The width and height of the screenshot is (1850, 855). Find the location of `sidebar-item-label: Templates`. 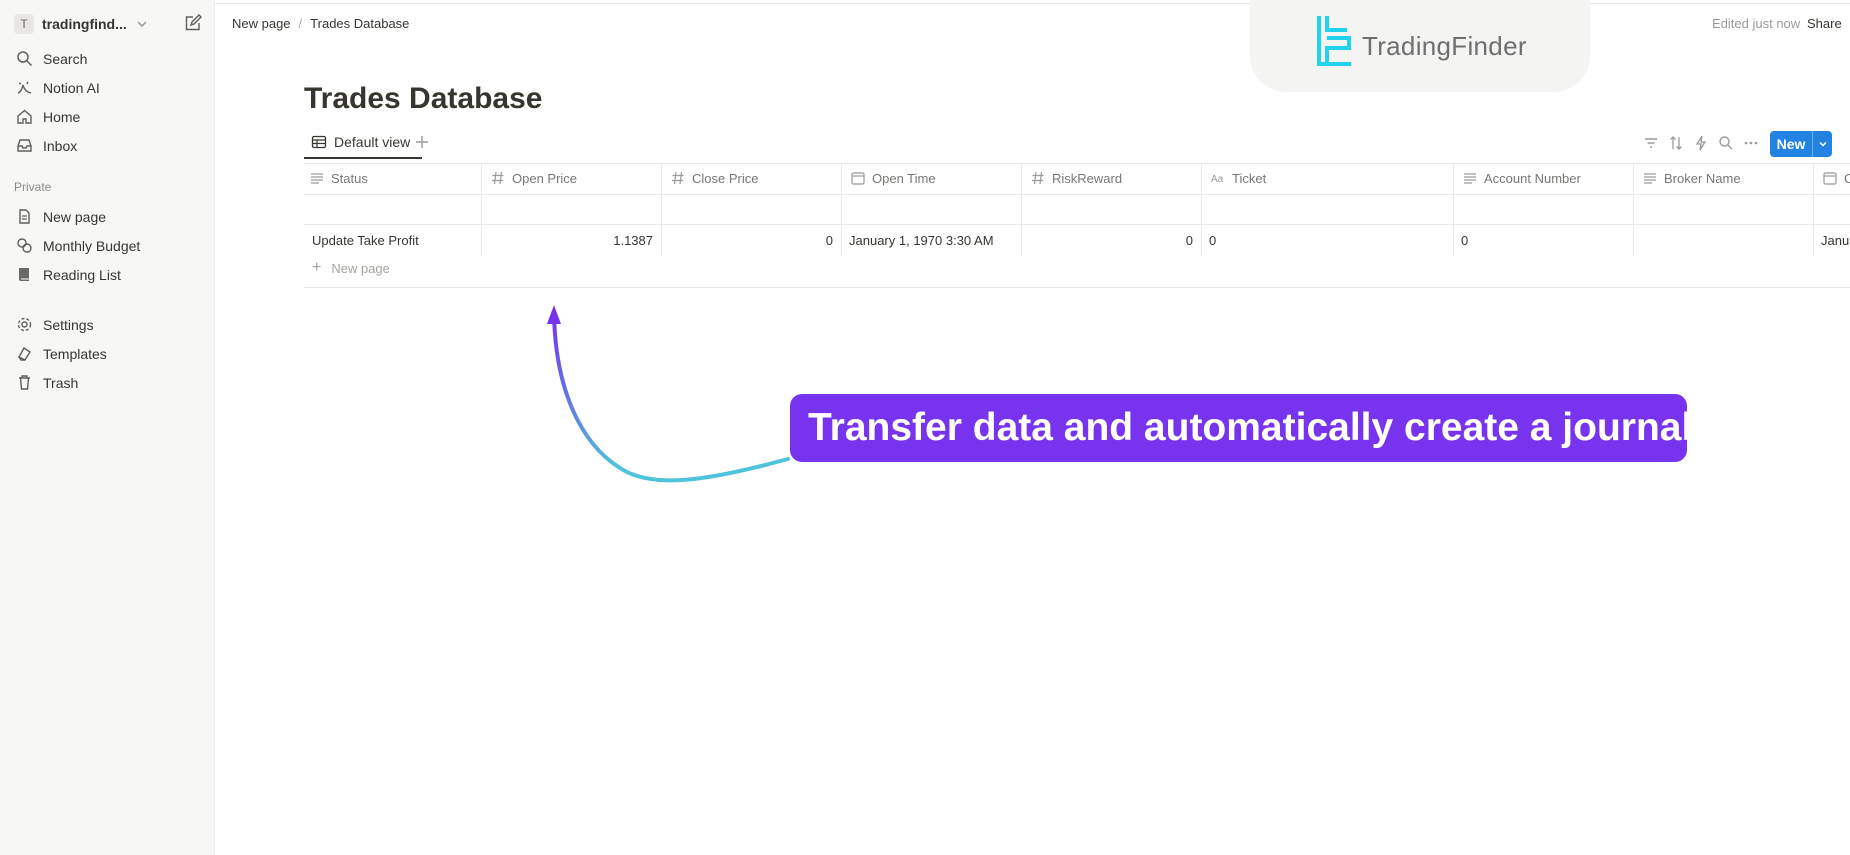

sidebar-item-label: Templates is located at coordinates (75, 353).